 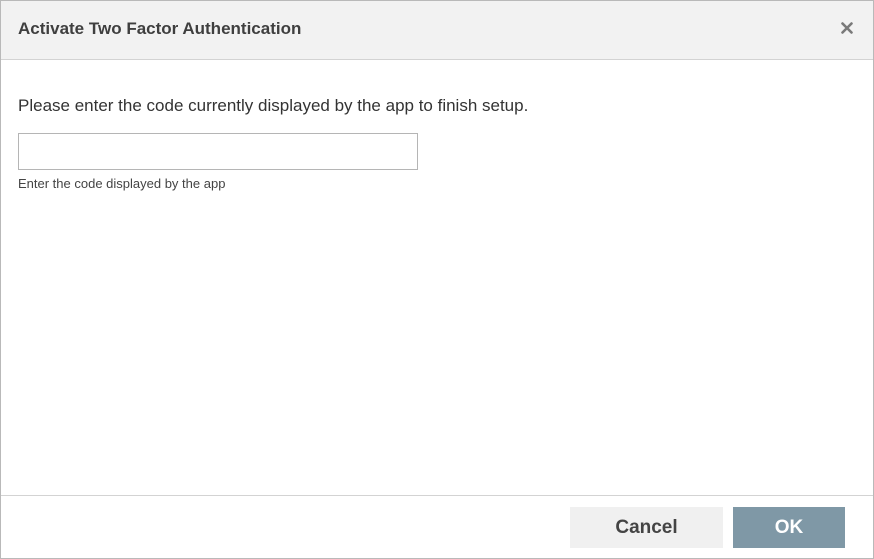 I want to click on code-input, so click(x=218, y=151).